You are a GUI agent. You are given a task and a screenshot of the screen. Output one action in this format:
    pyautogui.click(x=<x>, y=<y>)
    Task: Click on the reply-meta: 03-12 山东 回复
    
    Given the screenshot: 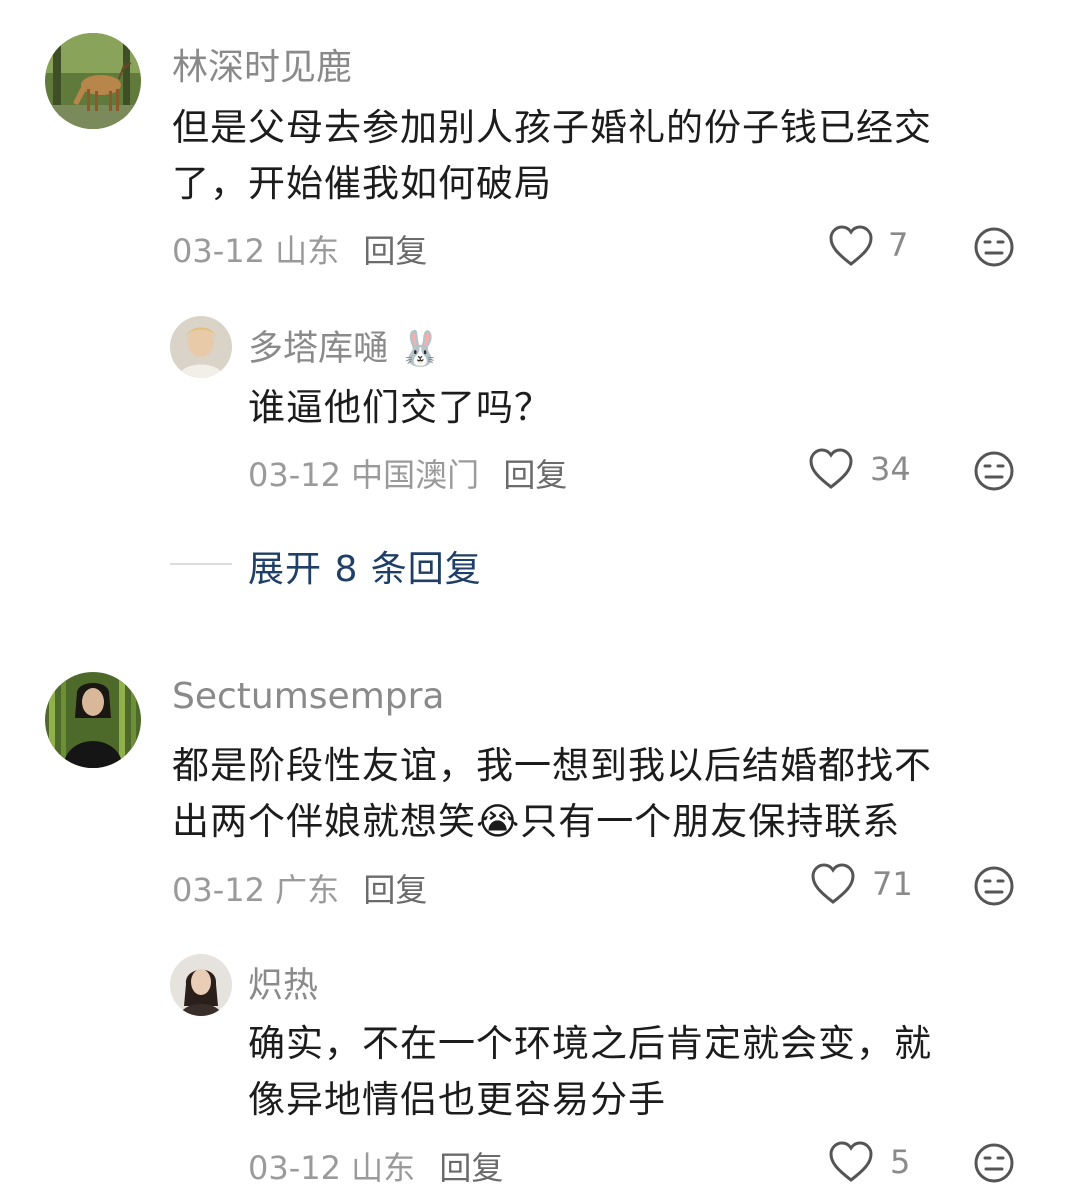 What is the action you would take?
    pyautogui.click(x=375, y=1166)
    